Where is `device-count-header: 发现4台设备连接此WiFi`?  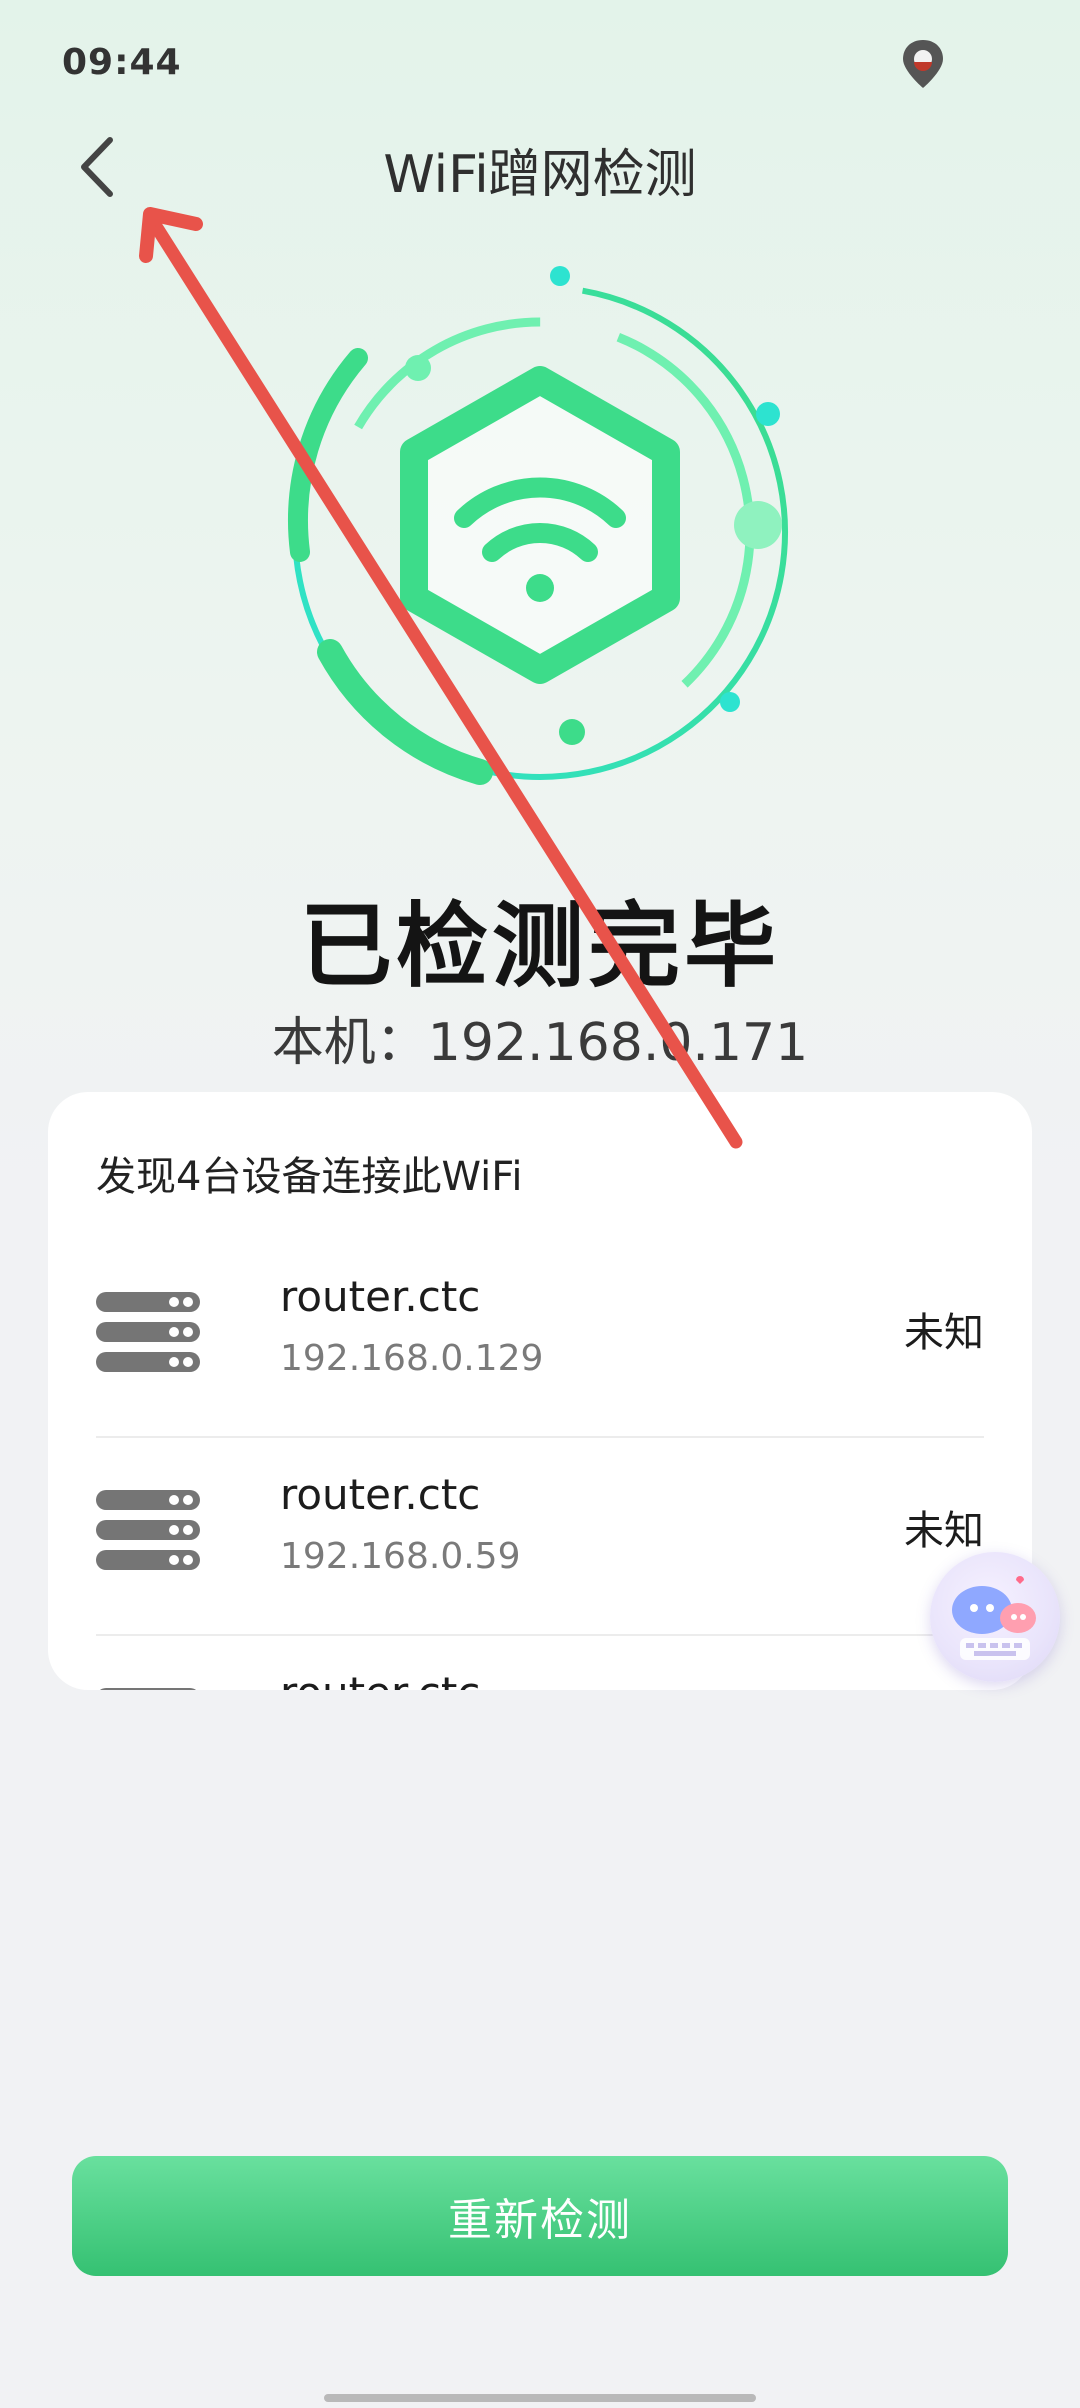
device-count-header: 发现4台设备连接此WiFi is located at coordinates (309, 1177).